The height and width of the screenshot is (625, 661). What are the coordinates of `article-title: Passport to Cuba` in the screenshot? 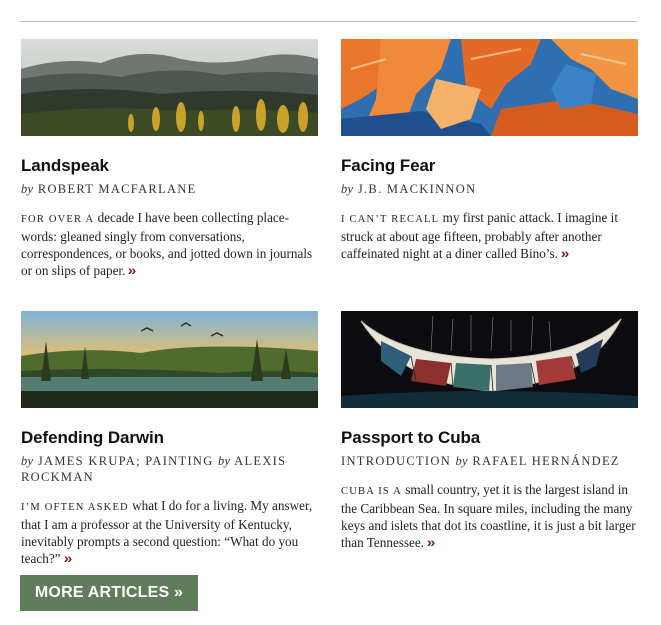 It's located at (489, 438).